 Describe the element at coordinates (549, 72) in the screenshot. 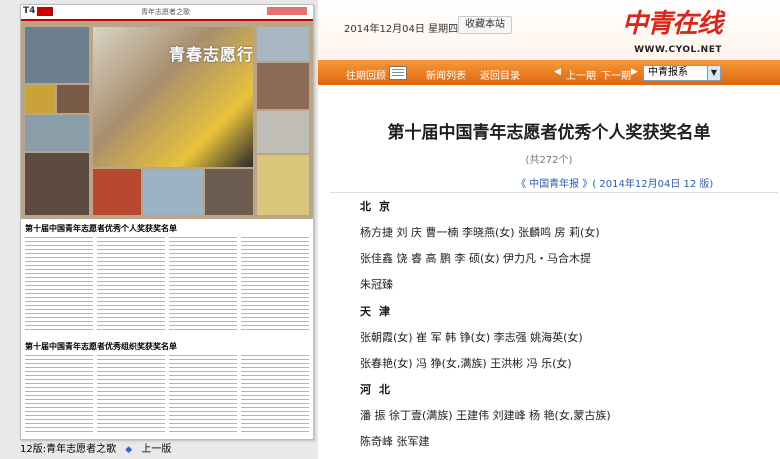

I see `navigation-bar: 往期回顾 新闻列表 返回目录 ◀ 上一期 下一期 ▶ 中青报系 ▼` at that location.